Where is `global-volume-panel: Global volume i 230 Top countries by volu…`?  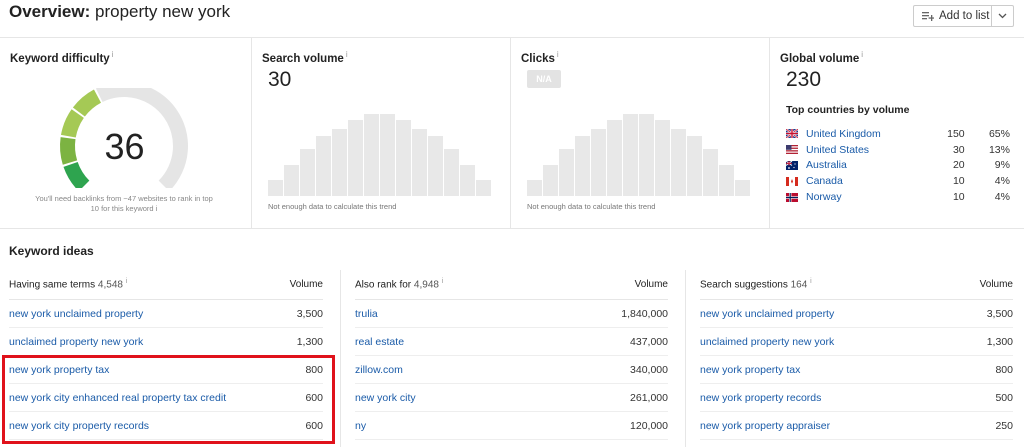 global-volume-panel: Global volume i 230 Top countries by volu… is located at coordinates (897, 133).